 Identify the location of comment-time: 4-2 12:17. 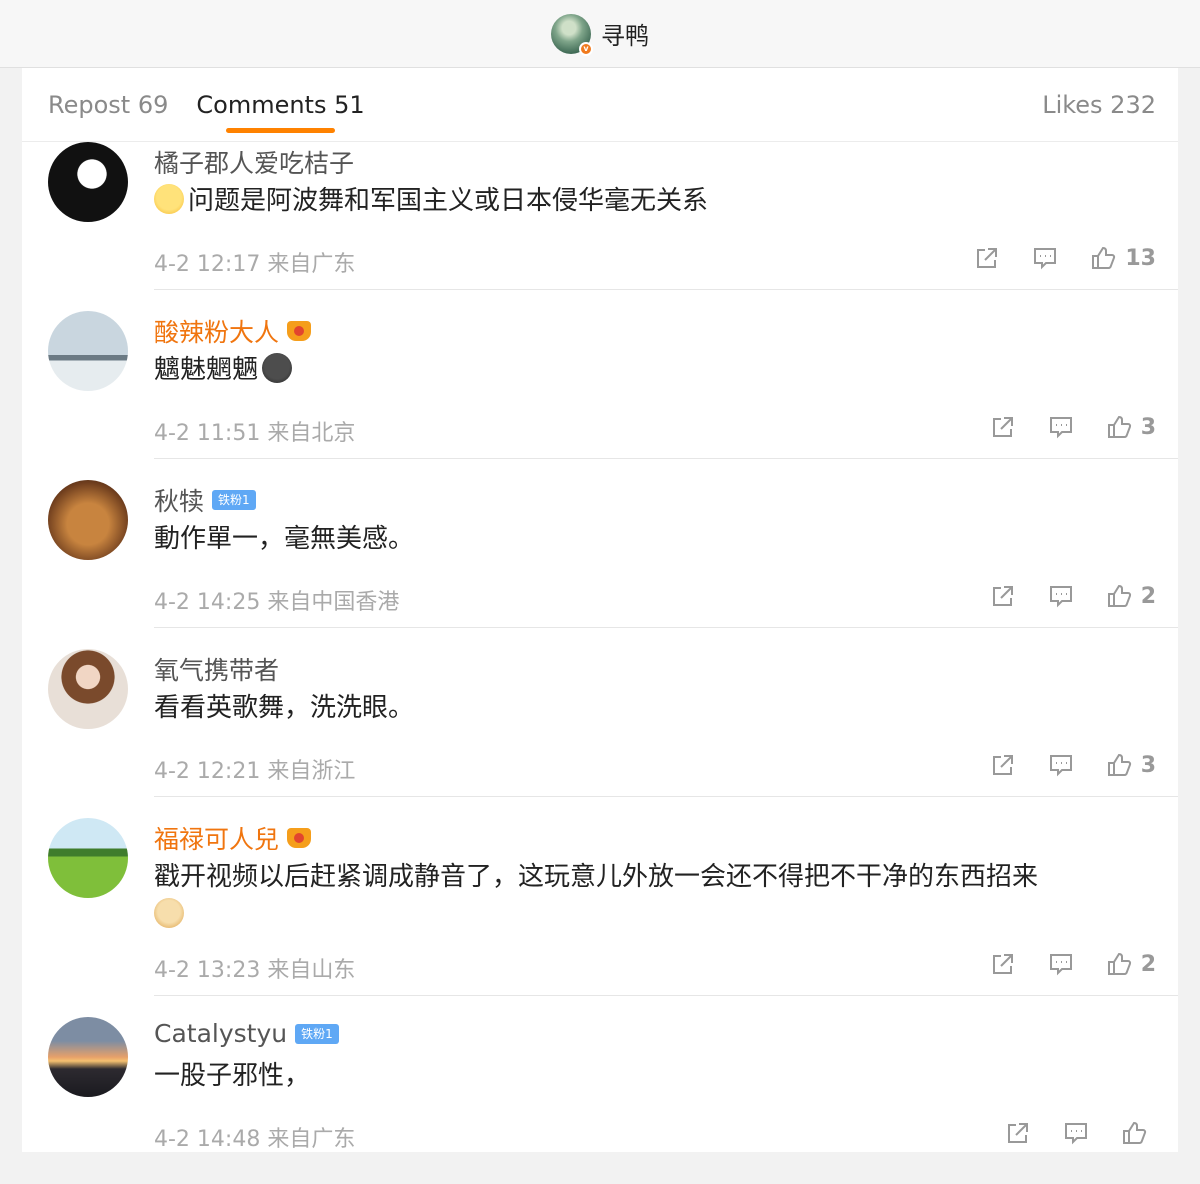
(207, 264).